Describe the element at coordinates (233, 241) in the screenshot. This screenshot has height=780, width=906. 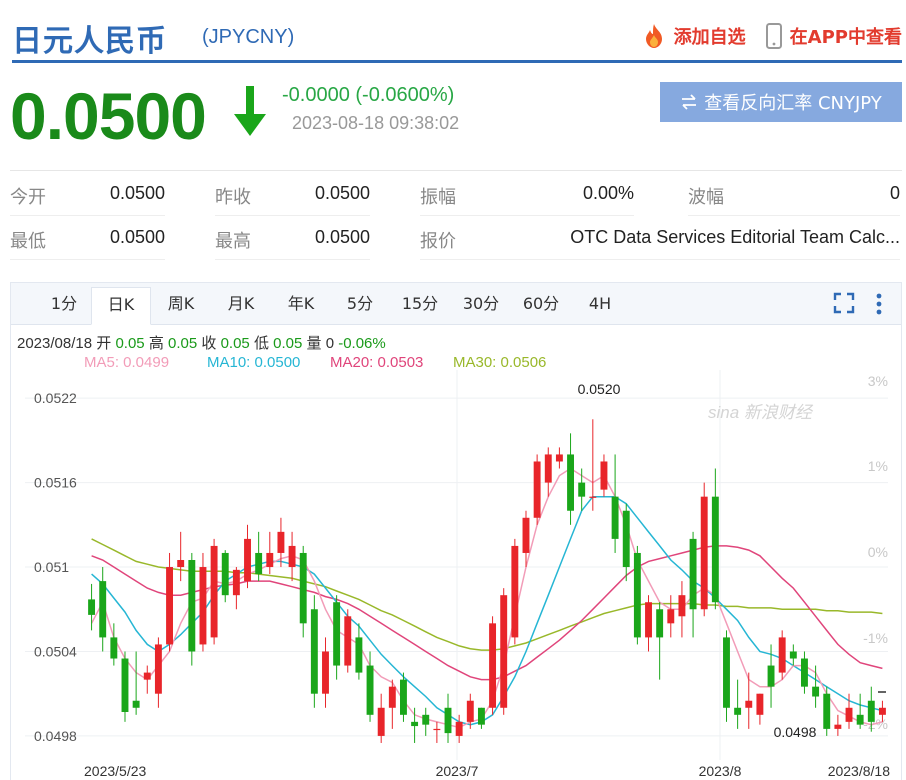
I see `stat-label: 最高` at that location.